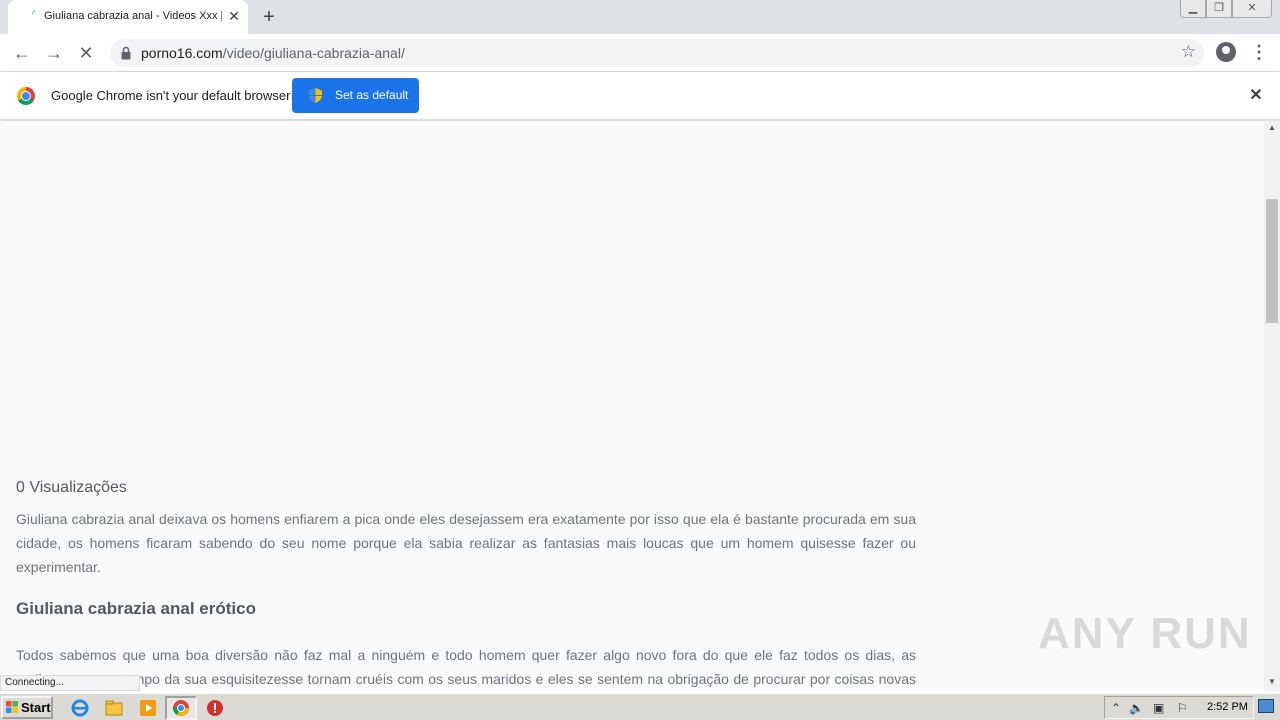  I want to click on views-count: 0 Visualizações, so click(71, 487).